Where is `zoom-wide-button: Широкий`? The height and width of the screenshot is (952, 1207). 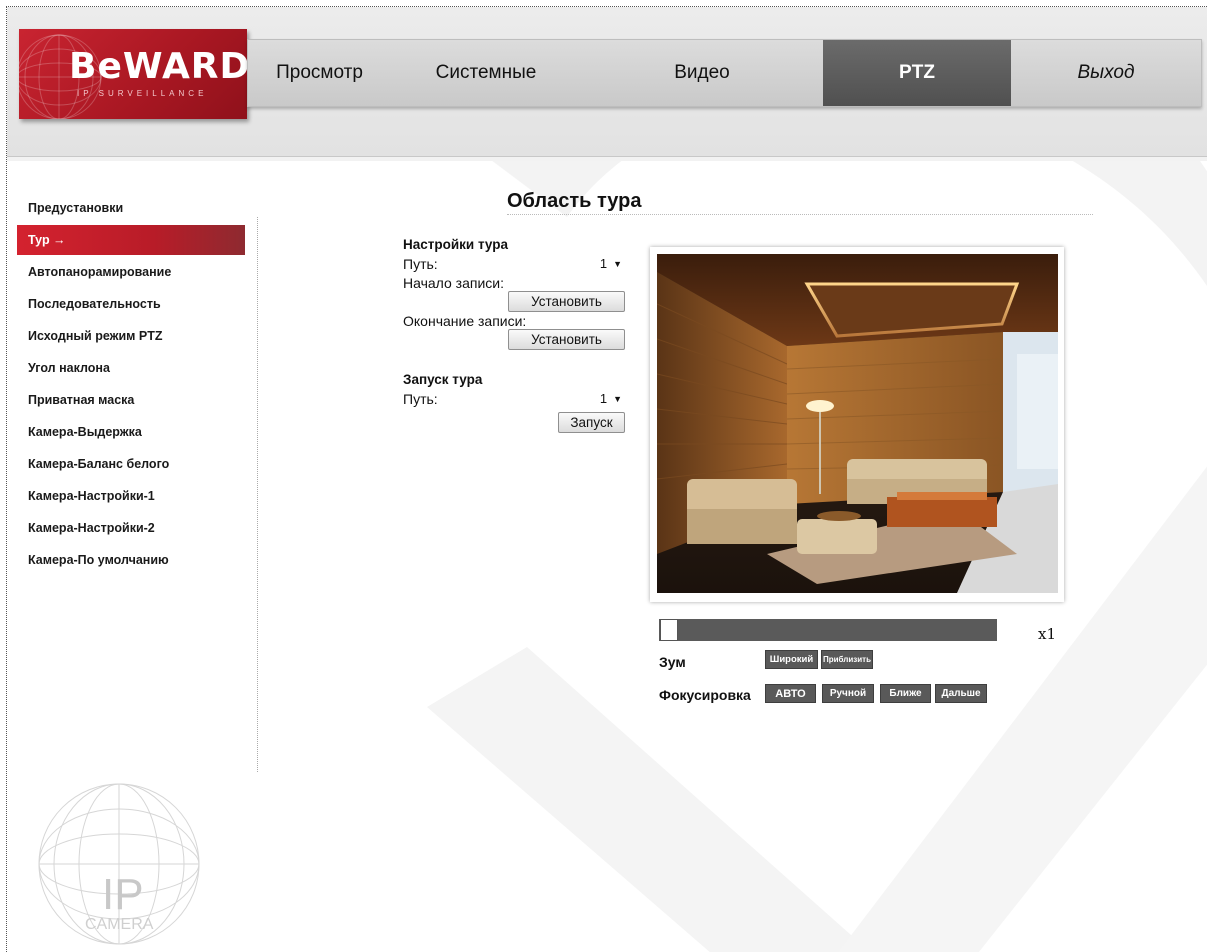 zoom-wide-button: Широкий is located at coordinates (791, 659).